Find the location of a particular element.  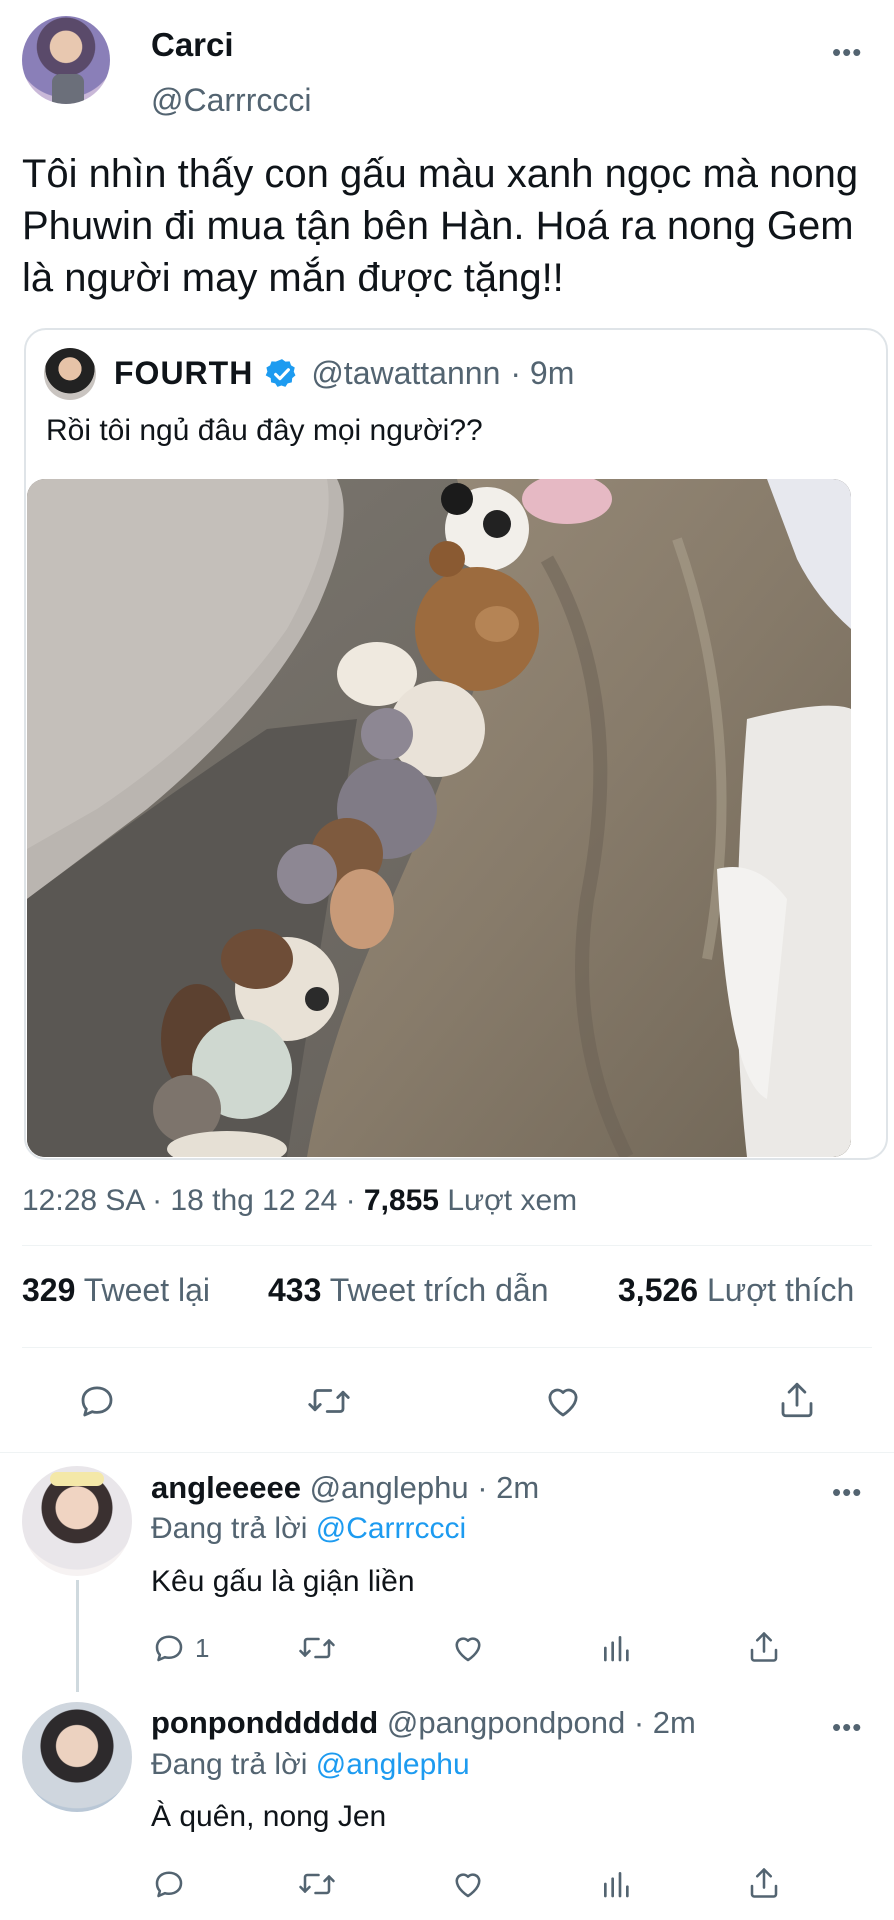

reply-icon: 1 is located at coordinates (180, 1648).